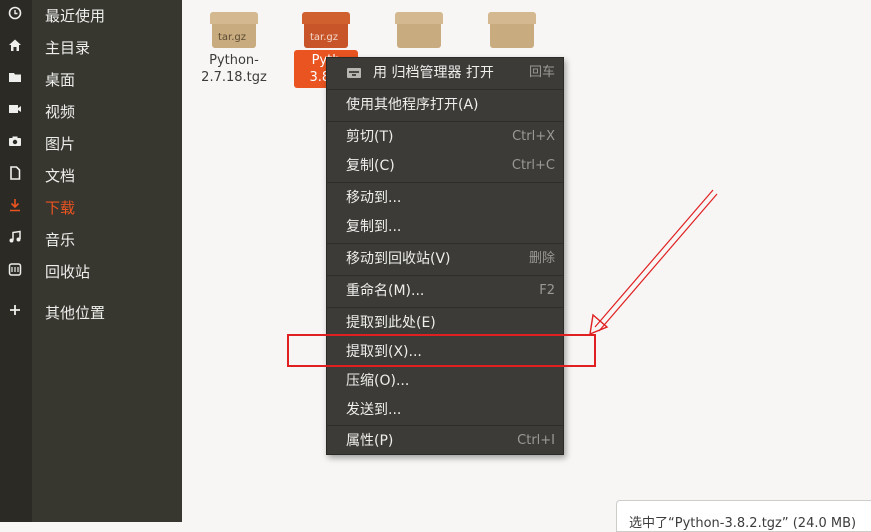 The width and height of the screenshot is (871, 532). What do you see at coordinates (60, 80) in the screenshot?
I see `sidebar-item-label: 桌面` at bounding box center [60, 80].